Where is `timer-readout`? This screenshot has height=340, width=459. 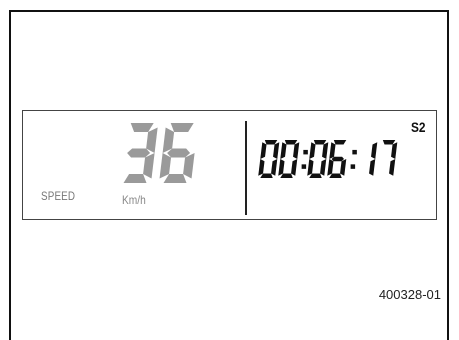 timer-readout is located at coordinates (328, 159).